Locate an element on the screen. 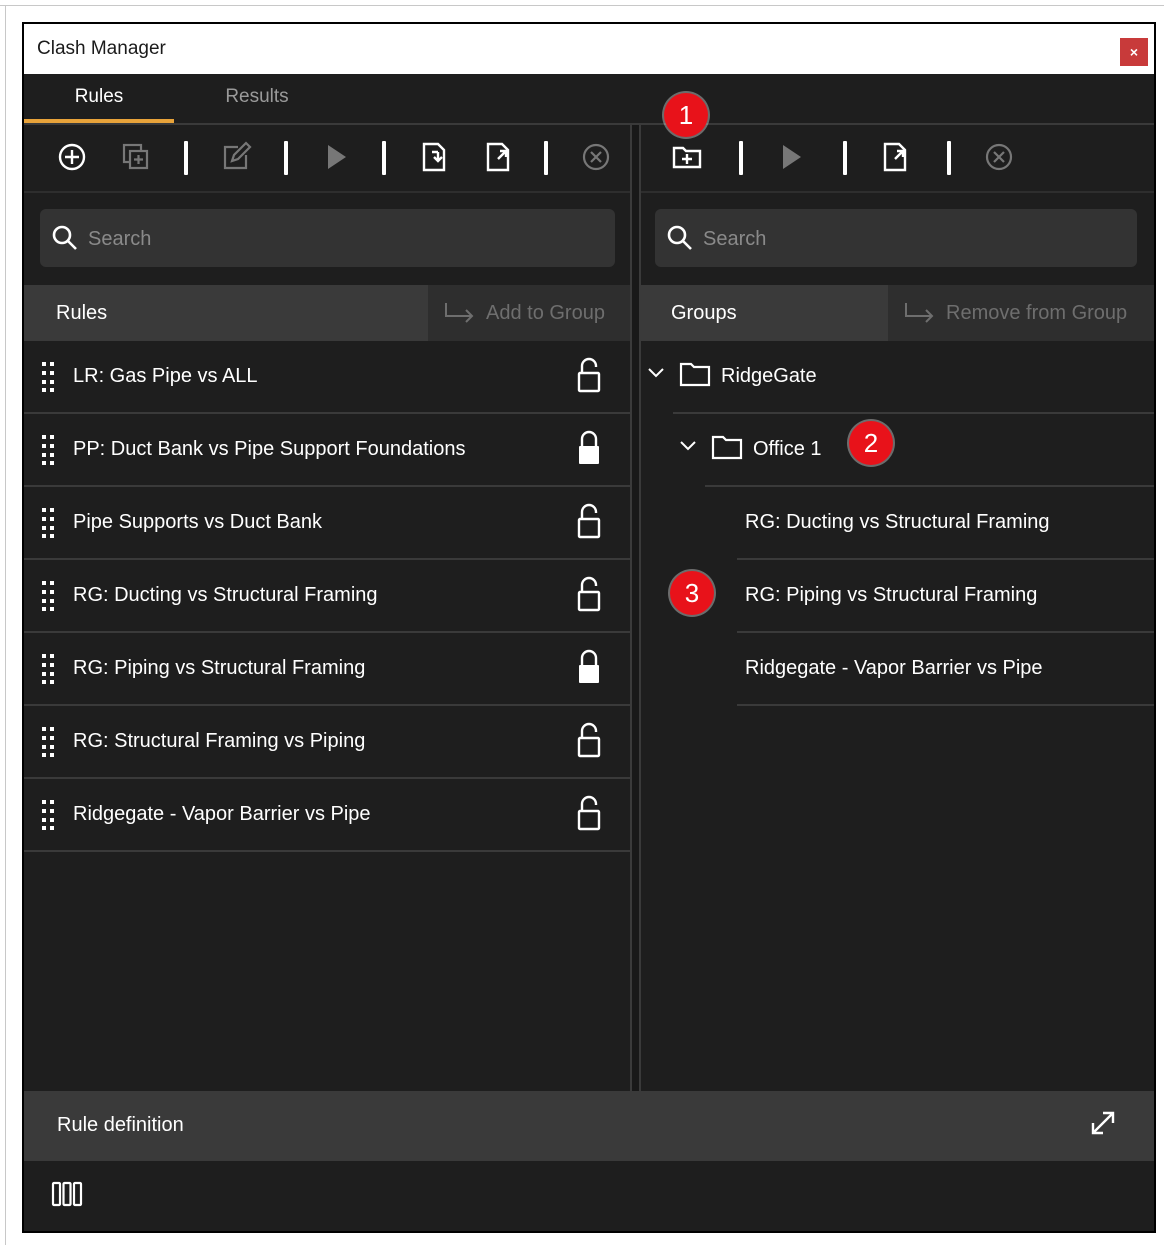 The image size is (1164, 1245). tree-label: RG: Ducting vs Structural Framing is located at coordinates (897, 522).